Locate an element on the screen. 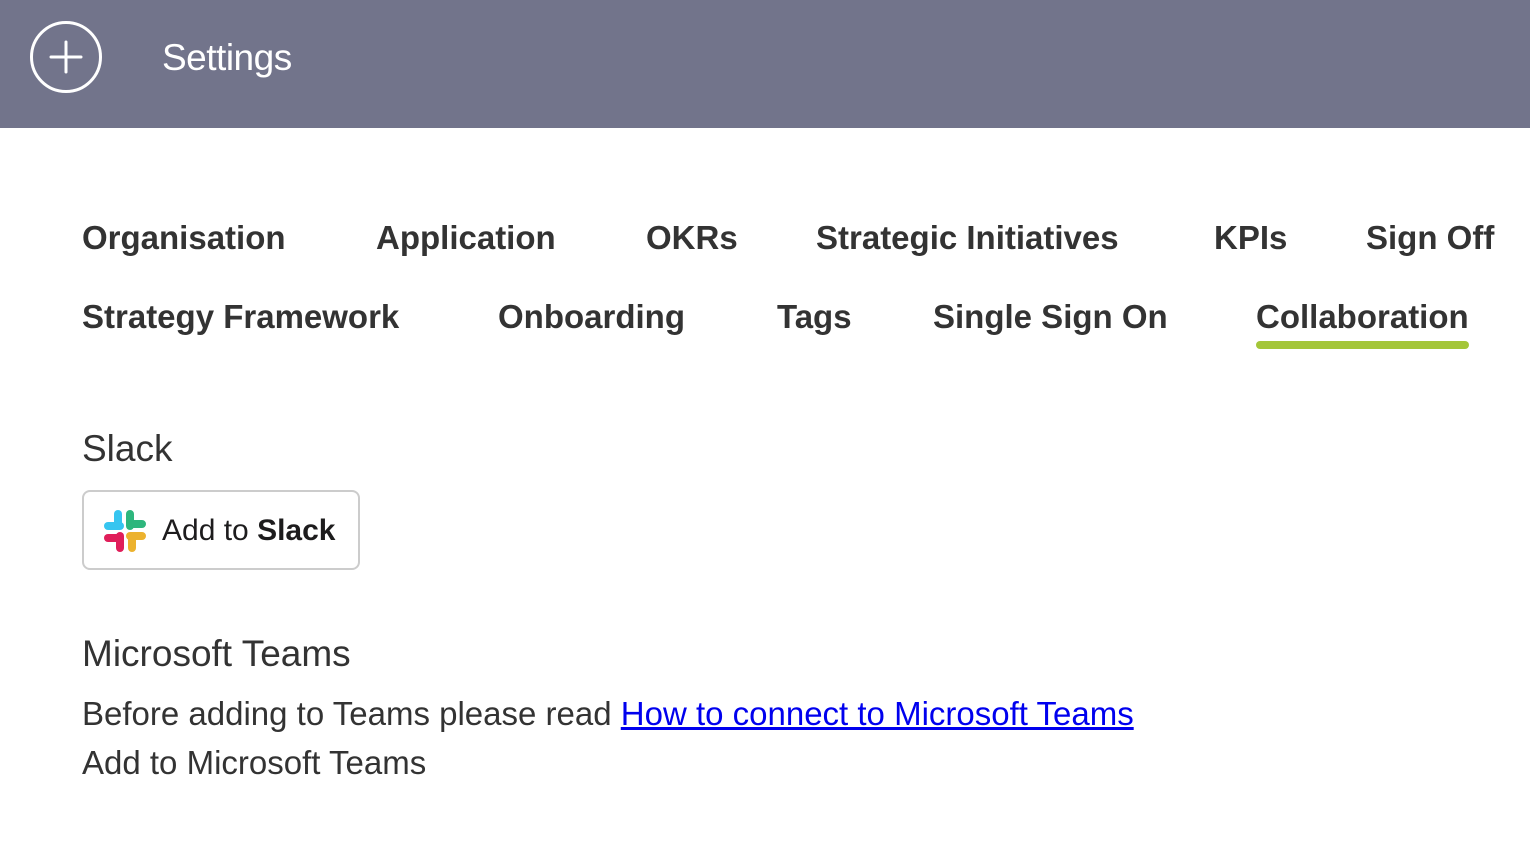 The height and width of the screenshot is (846, 1530). tab-single-sign-on: Single Sign On is located at coordinates (1050, 317).